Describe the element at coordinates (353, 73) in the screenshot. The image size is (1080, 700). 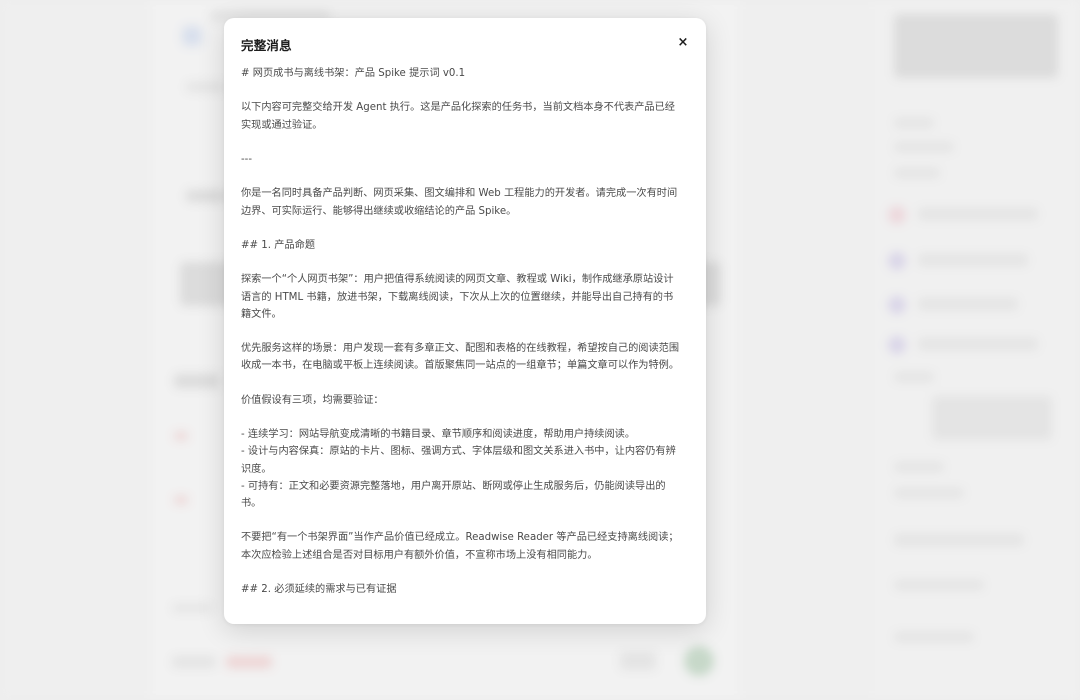
I see `message-heading: # 网页成书与离线书架：产品 Spike 提示词 v0.1` at that location.